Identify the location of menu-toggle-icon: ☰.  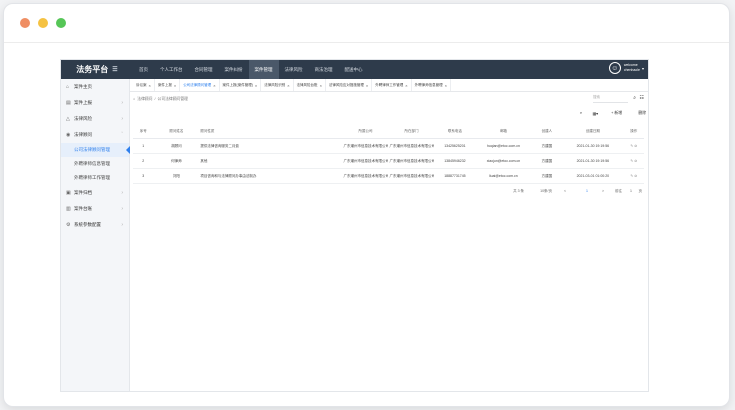
(114, 69).